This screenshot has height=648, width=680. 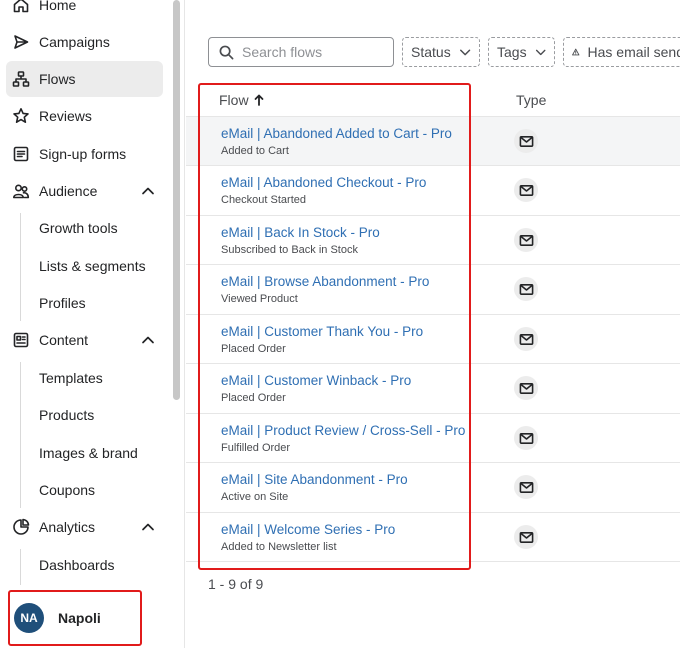 What do you see at coordinates (300, 232) in the screenshot?
I see `flow-name-link: eMail | Back In Stock - Pro` at bounding box center [300, 232].